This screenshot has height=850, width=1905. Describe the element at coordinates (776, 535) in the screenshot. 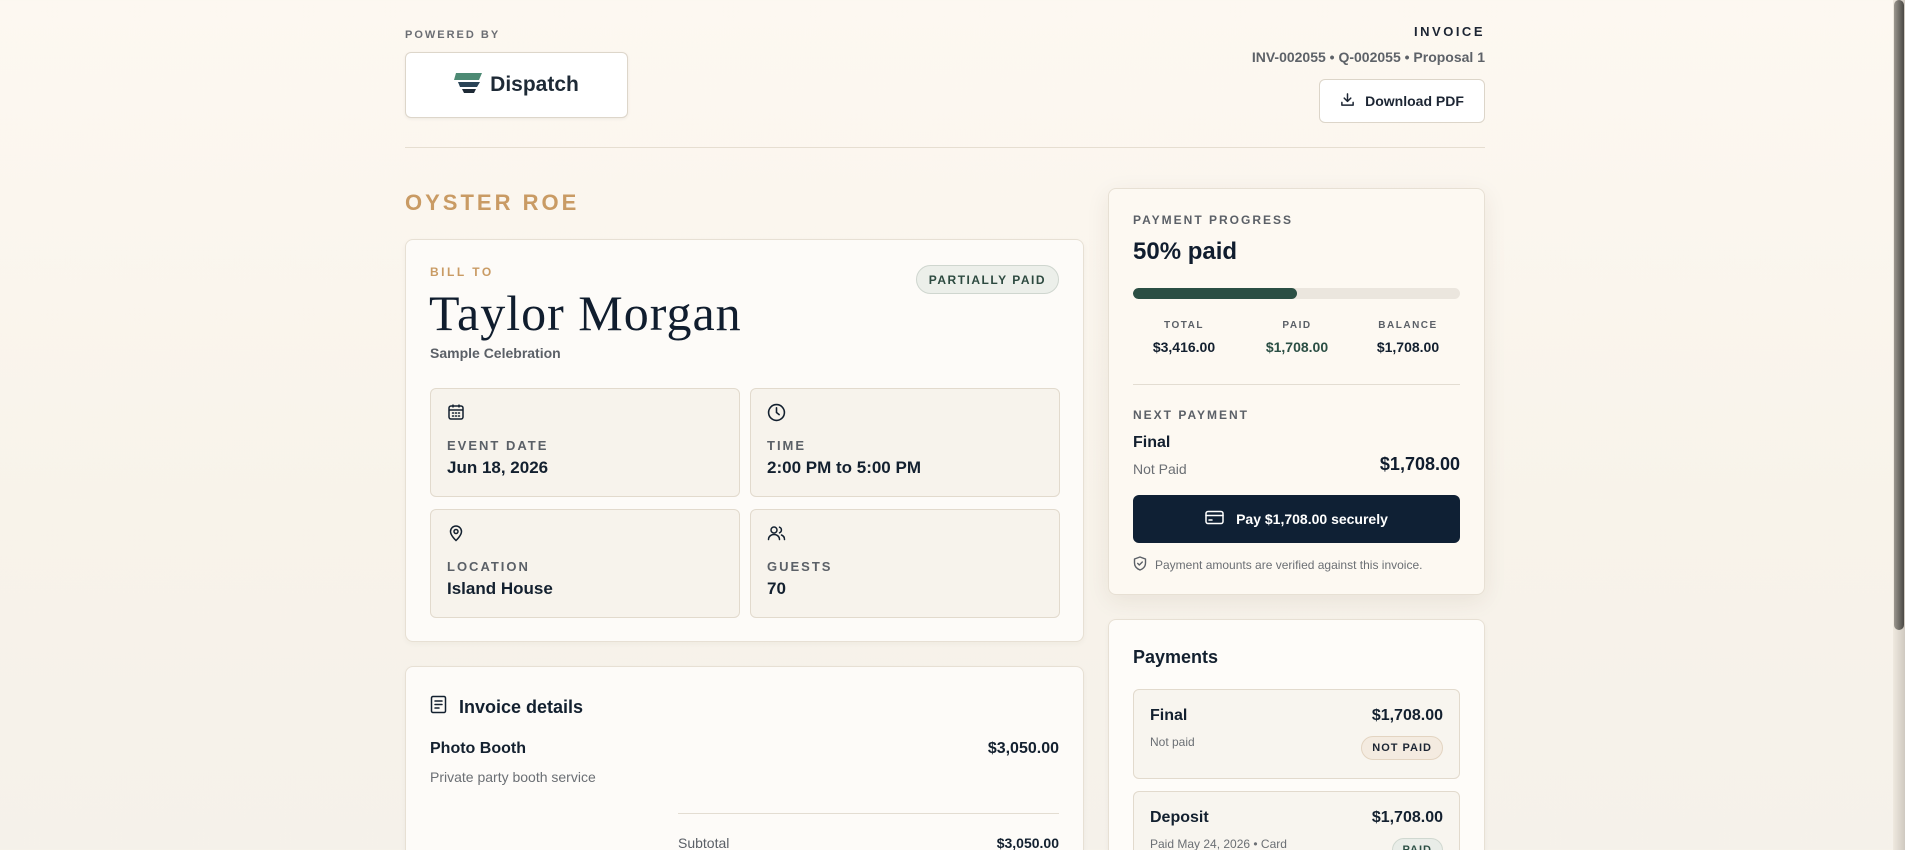

I see `users-icon` at that location.